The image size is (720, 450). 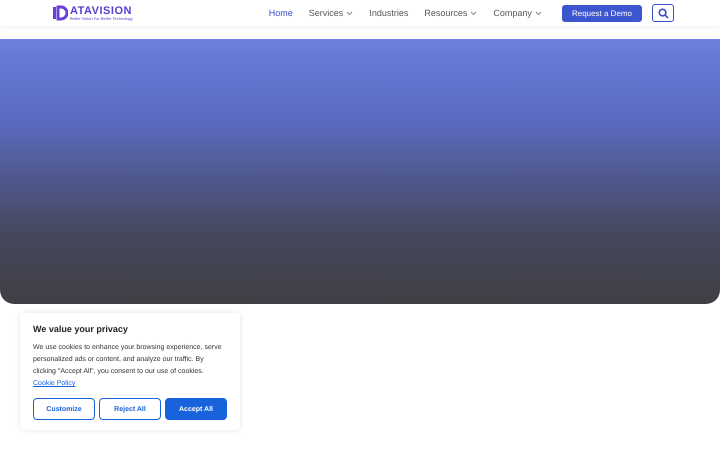 What do you see at coordinates (388, 13) in the screenshot?
I see `nav-link: Industries` at bounding box center [388, 13].